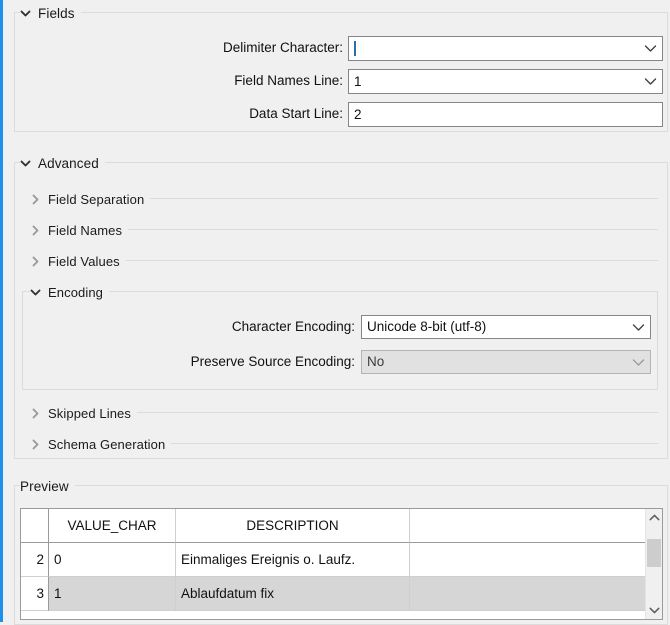 This screenshot has width=670, height=625. I want to click on table-header-rownum, so click(35, 526).